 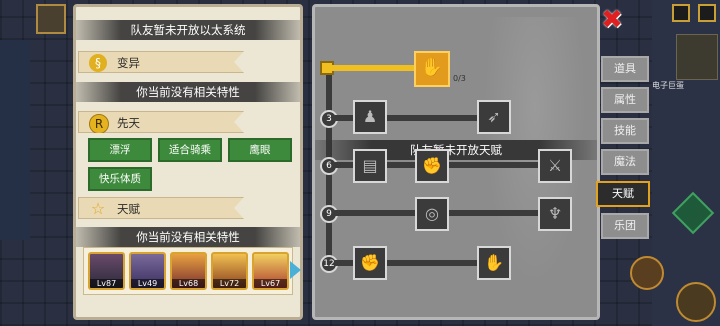 I want to click on tab-magic: 魔法, so click(x=625, y=162).